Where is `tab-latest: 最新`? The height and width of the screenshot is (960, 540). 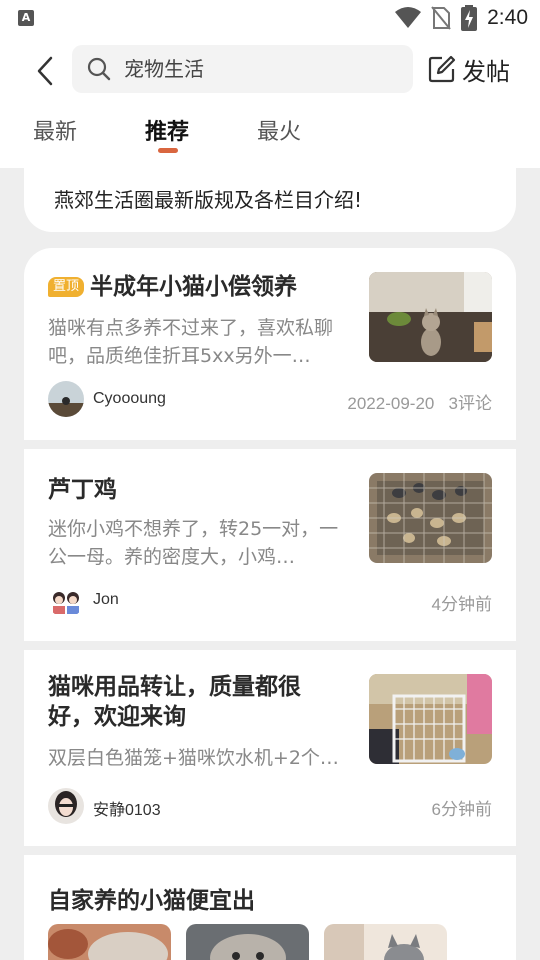
tab-latest: 最新 is located at coordinates (55, 130).